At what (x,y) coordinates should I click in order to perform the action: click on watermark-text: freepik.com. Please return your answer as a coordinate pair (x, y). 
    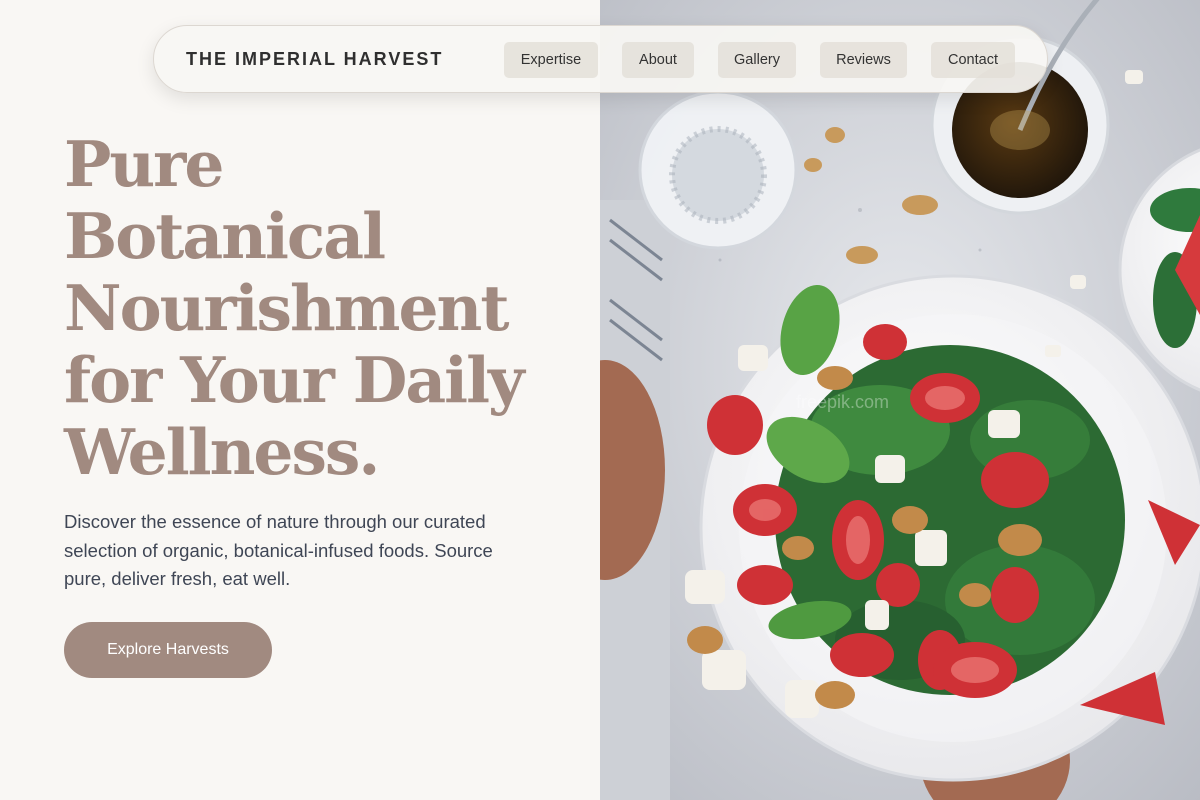
    Looking at the image, I should click on (843, 402).